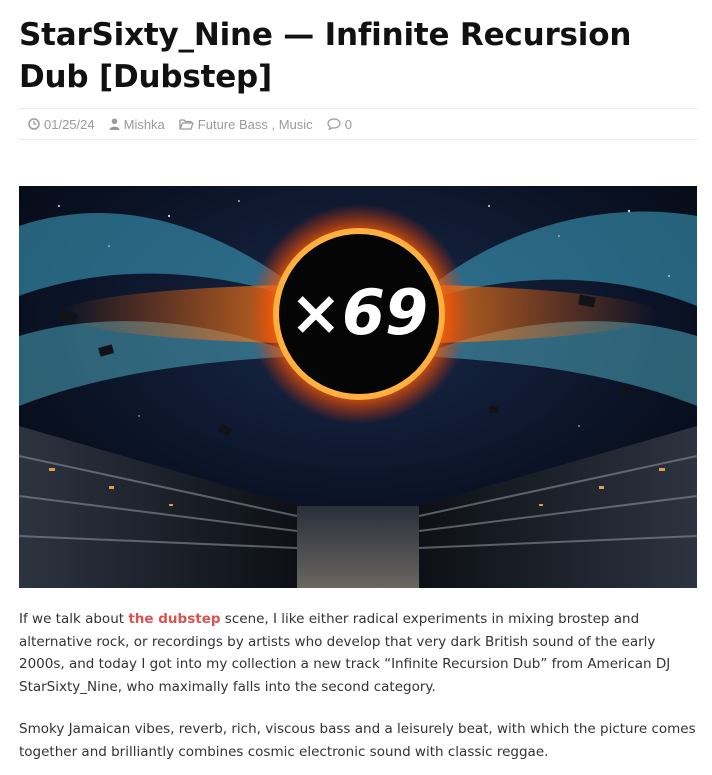 The height and width of the screenshot is (775, 712). I want to click on category-link-music: Music, so click(296, 124).